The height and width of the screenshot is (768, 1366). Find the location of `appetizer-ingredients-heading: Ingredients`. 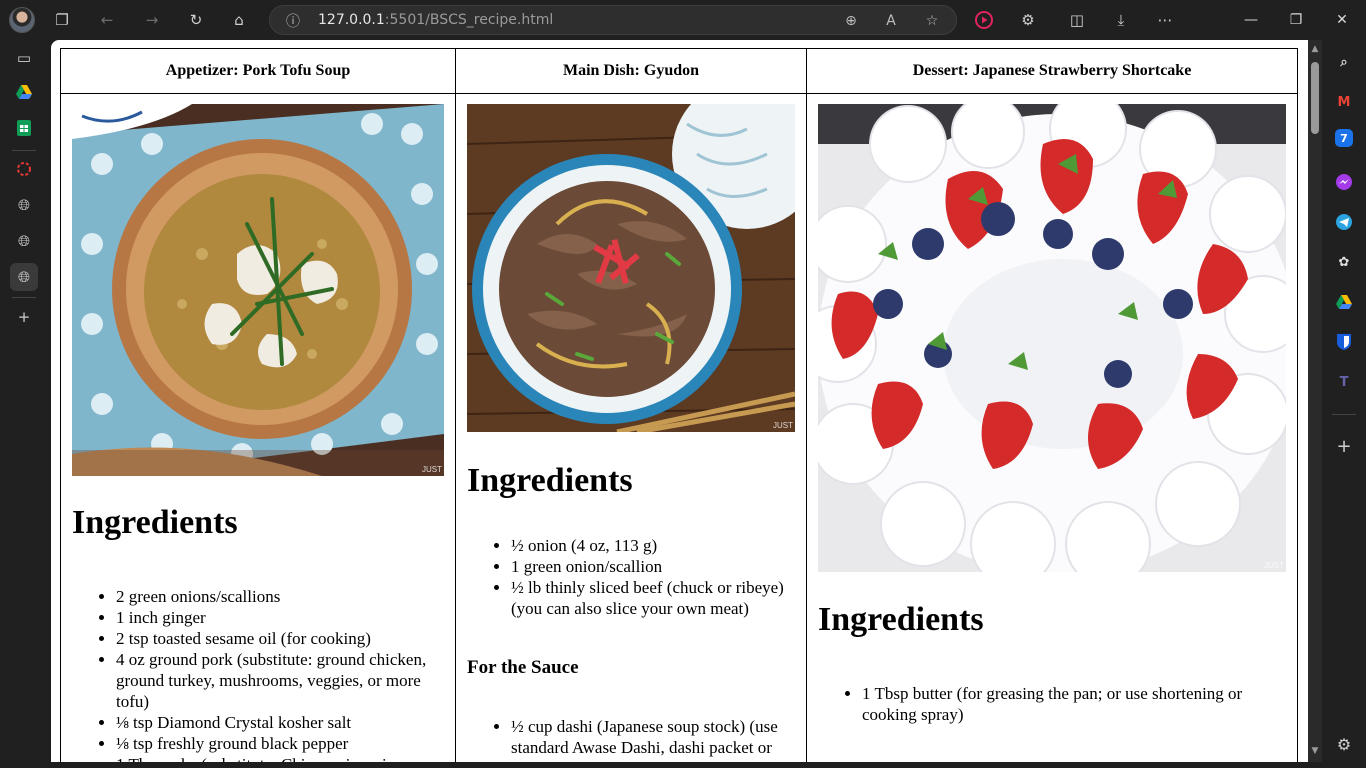

appetizer-ingredients-heading: Ingredients is located at coordinates (155, 522).